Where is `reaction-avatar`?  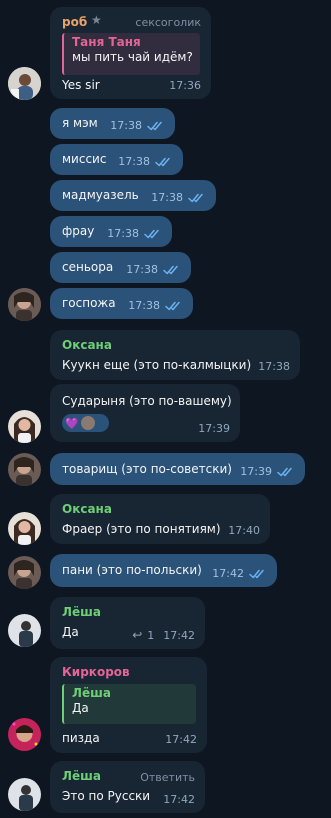
reaction-avatar is located at coordinates (87, 423).